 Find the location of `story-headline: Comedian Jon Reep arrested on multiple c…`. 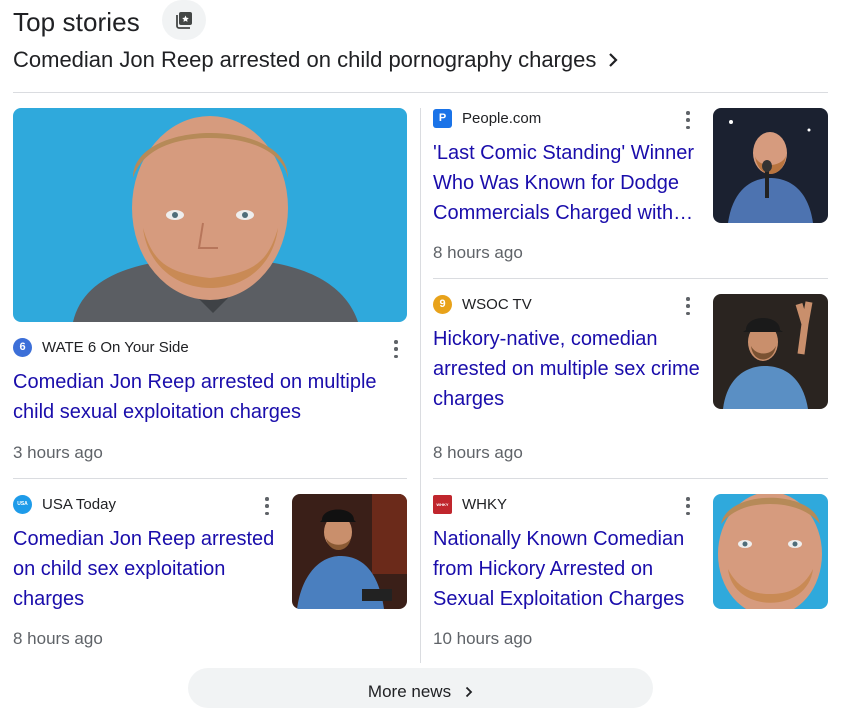

story-headline: Comedian Jon Reep arrested on multiple c… is located at coordinates (203, 397).